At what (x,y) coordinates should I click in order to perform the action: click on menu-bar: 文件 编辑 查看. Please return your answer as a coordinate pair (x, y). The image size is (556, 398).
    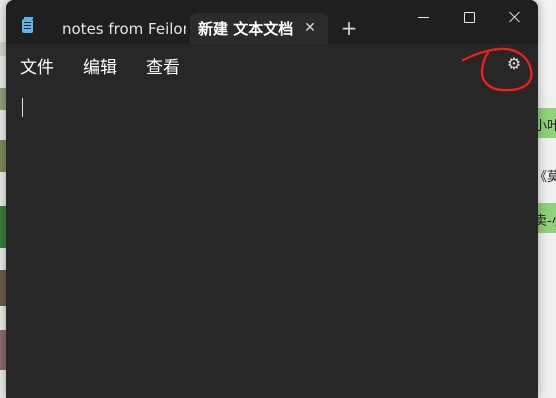
    Looking at the image, I should click on (272, 64).